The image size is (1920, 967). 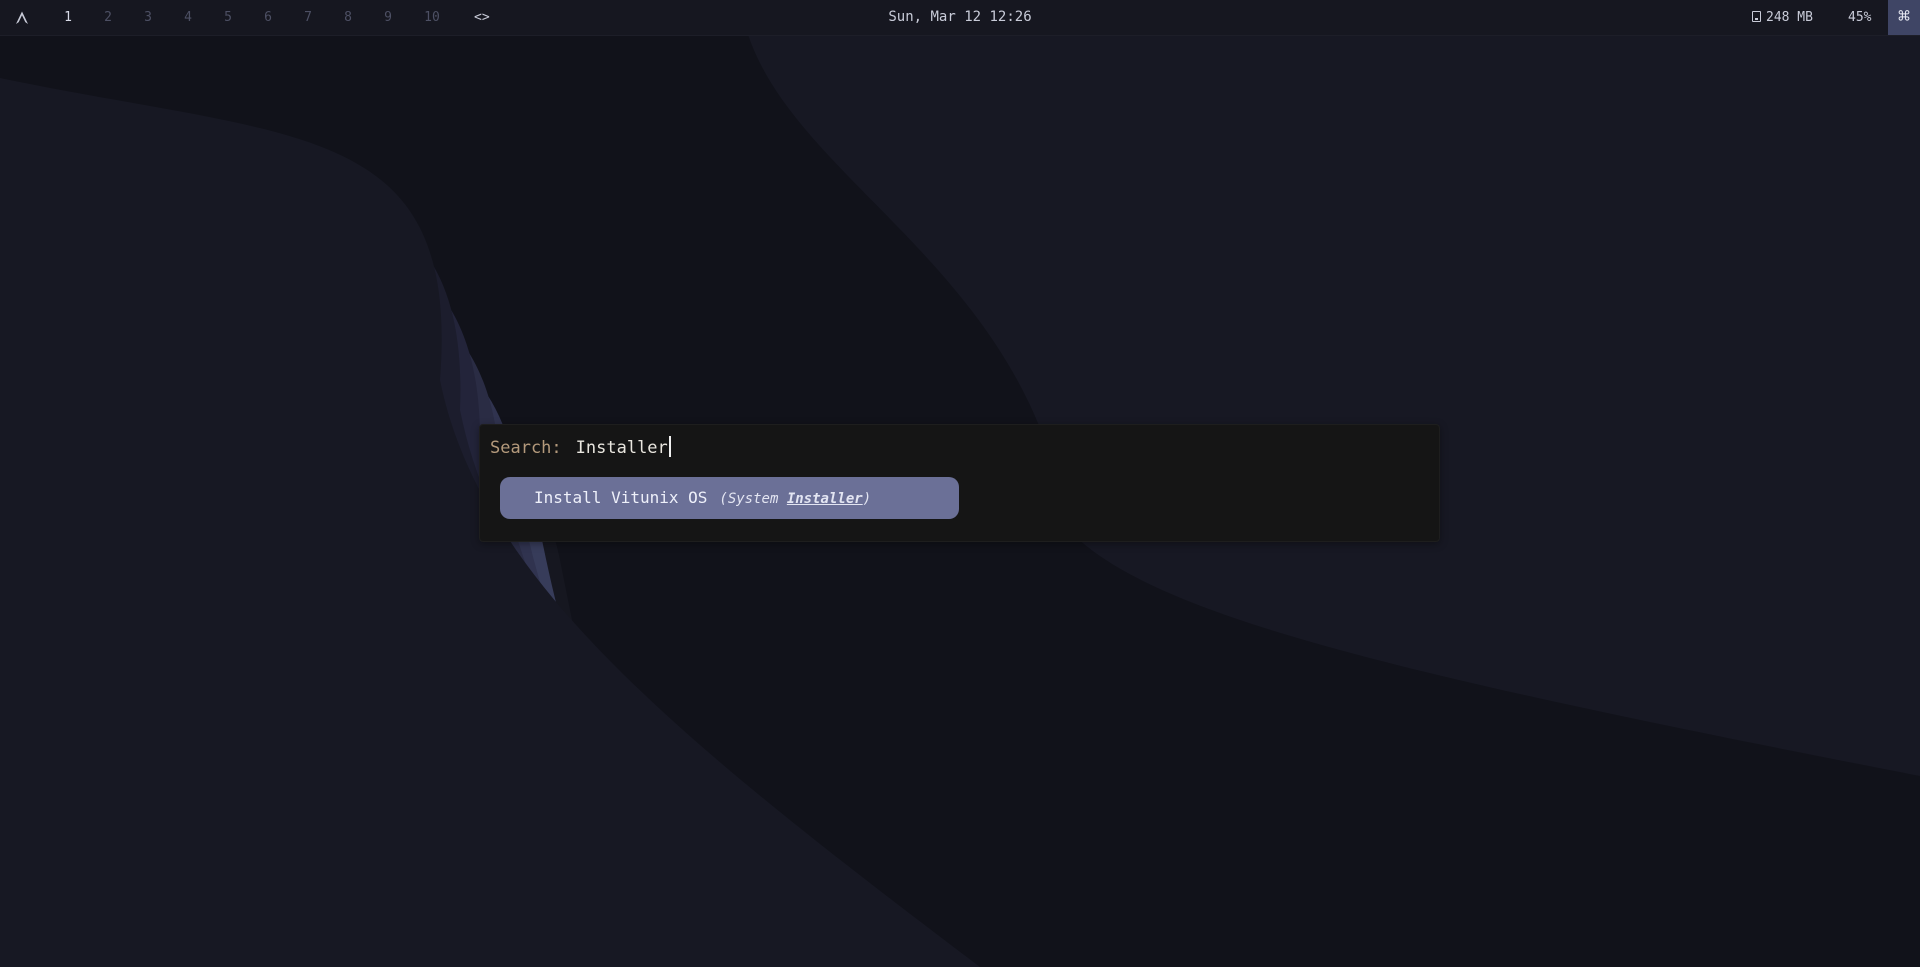 I want to click on memory-usage: 248 MB, so click(x=1782, y=17).